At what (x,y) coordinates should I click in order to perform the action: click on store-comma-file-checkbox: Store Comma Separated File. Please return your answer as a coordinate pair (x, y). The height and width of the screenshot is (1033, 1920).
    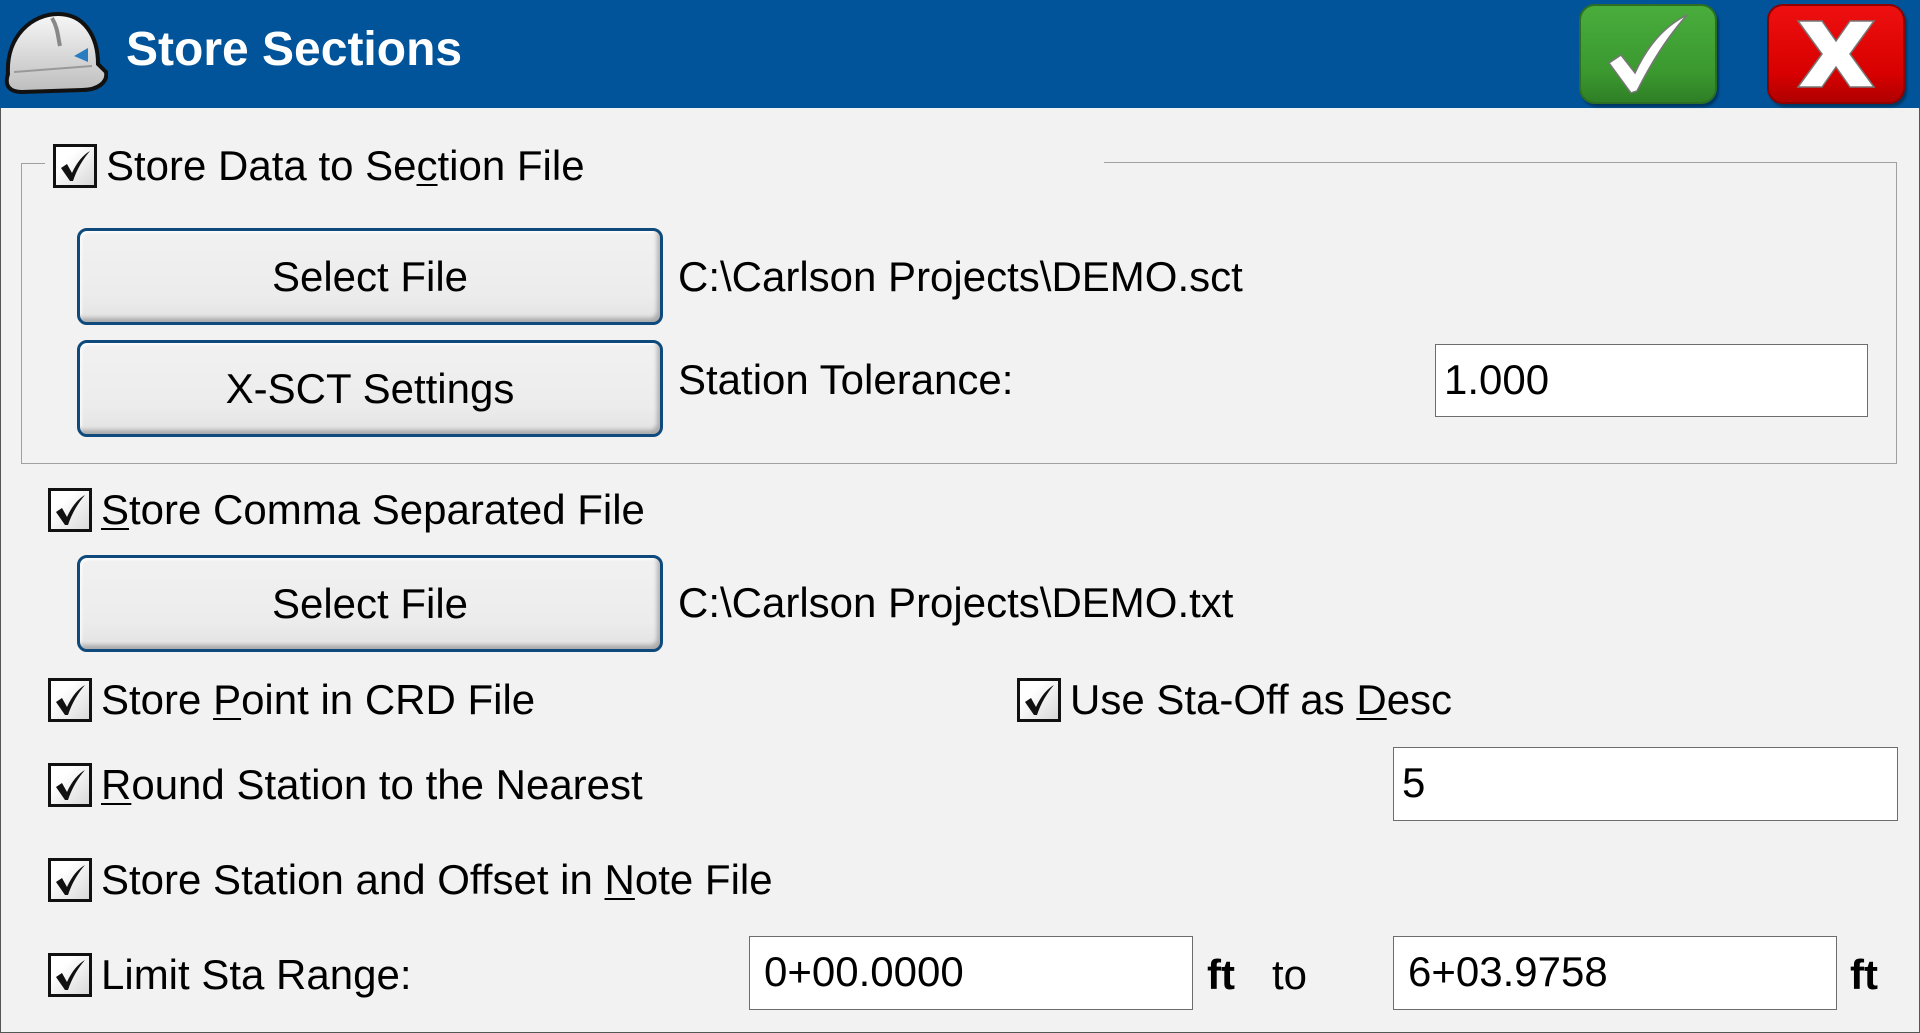
    Looking at the image, I should click on (346, 510).